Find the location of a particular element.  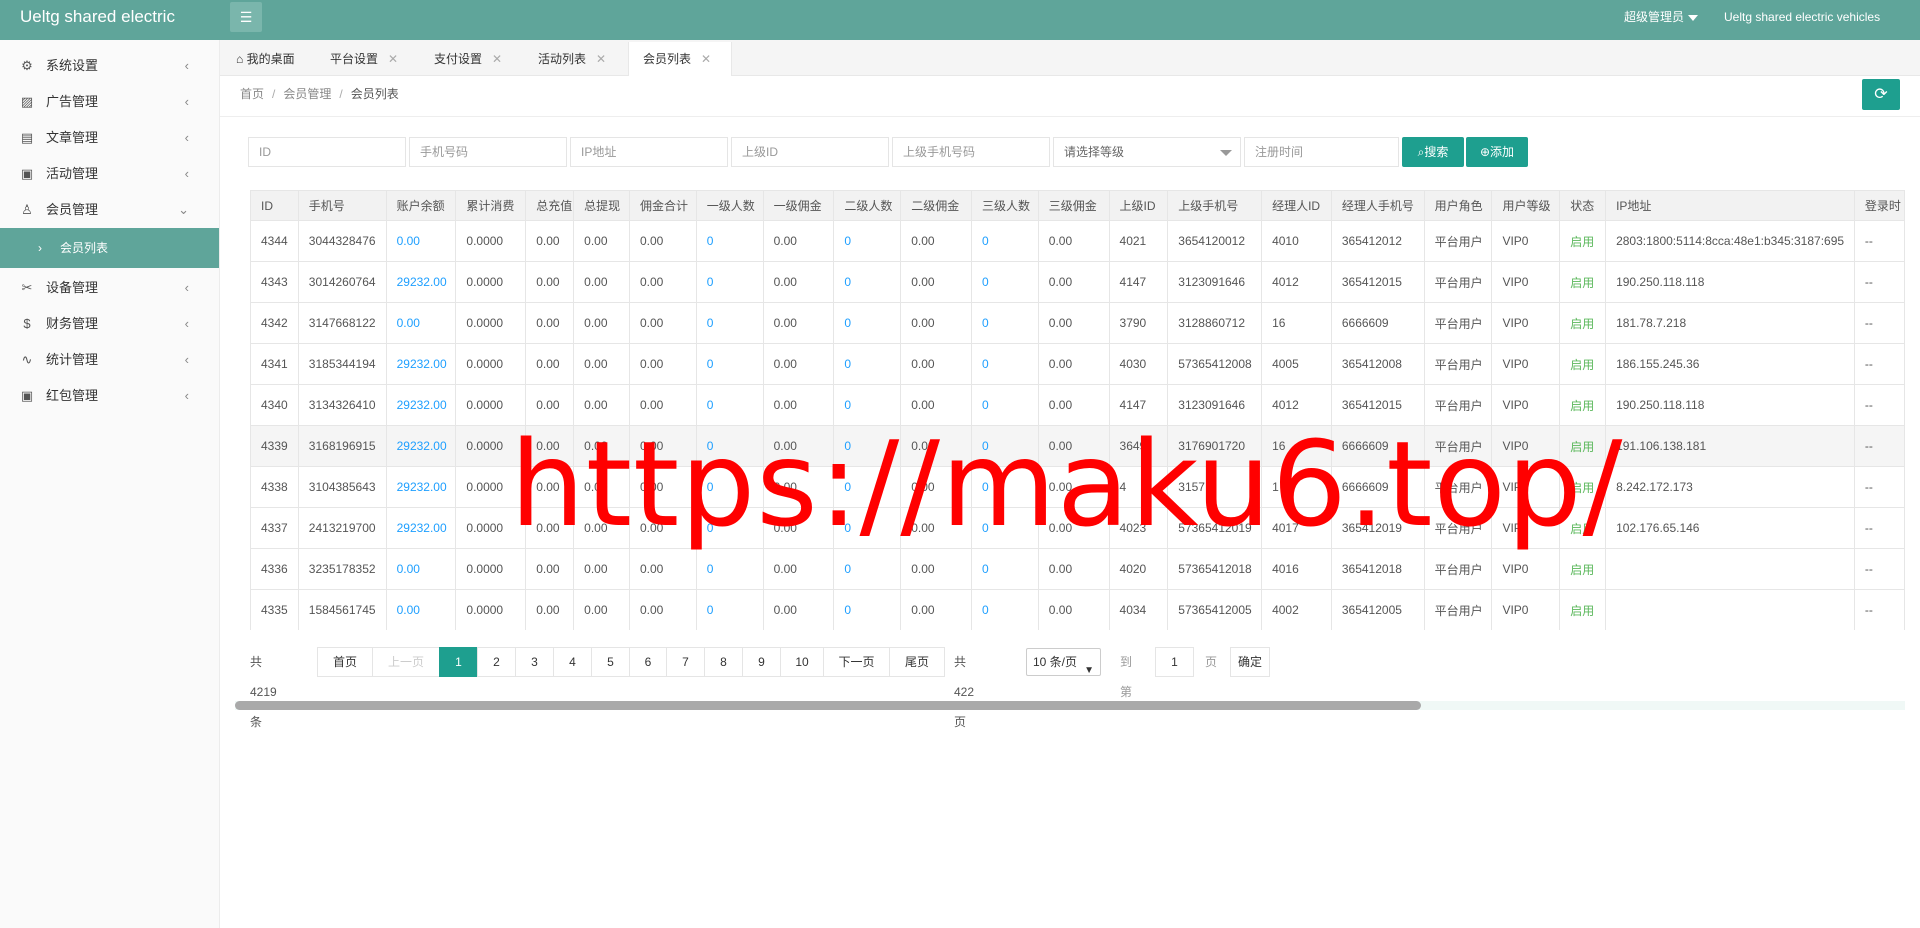

goto-confirm-button: 确定 is located at coordinates (1250, 662).